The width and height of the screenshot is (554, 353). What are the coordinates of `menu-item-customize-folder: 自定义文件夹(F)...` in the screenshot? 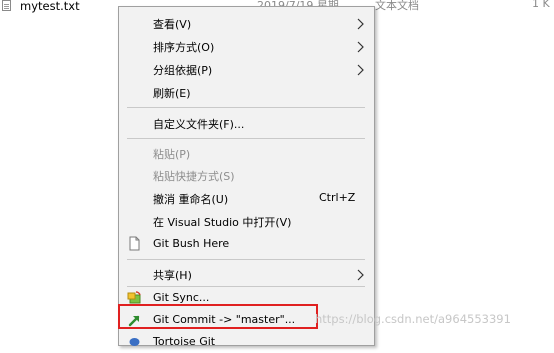 It's located at (246, 123).